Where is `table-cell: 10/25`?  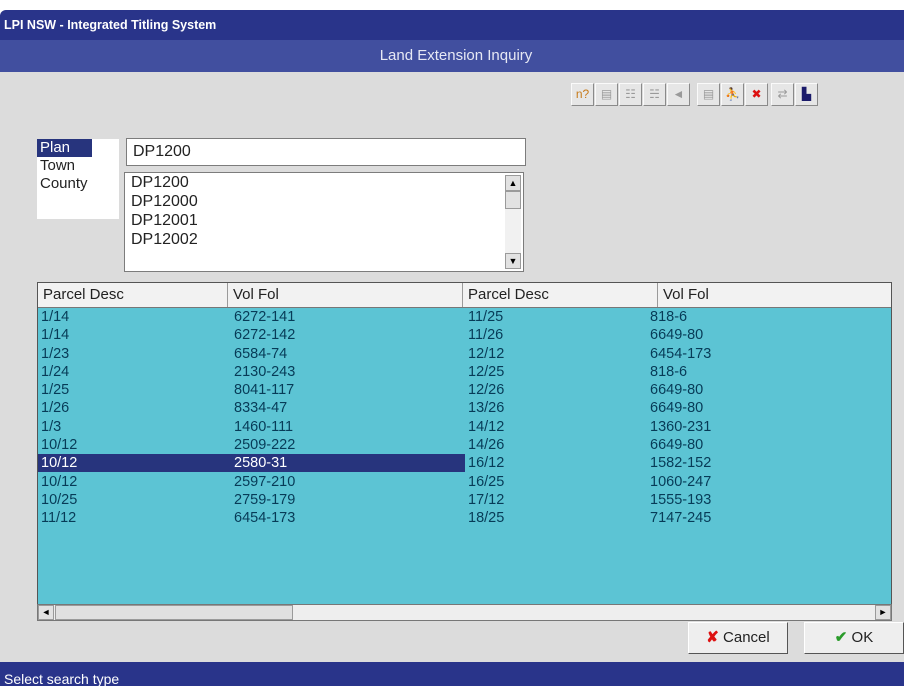 table-cell: 10/25 is located at coordinates (59, 499).